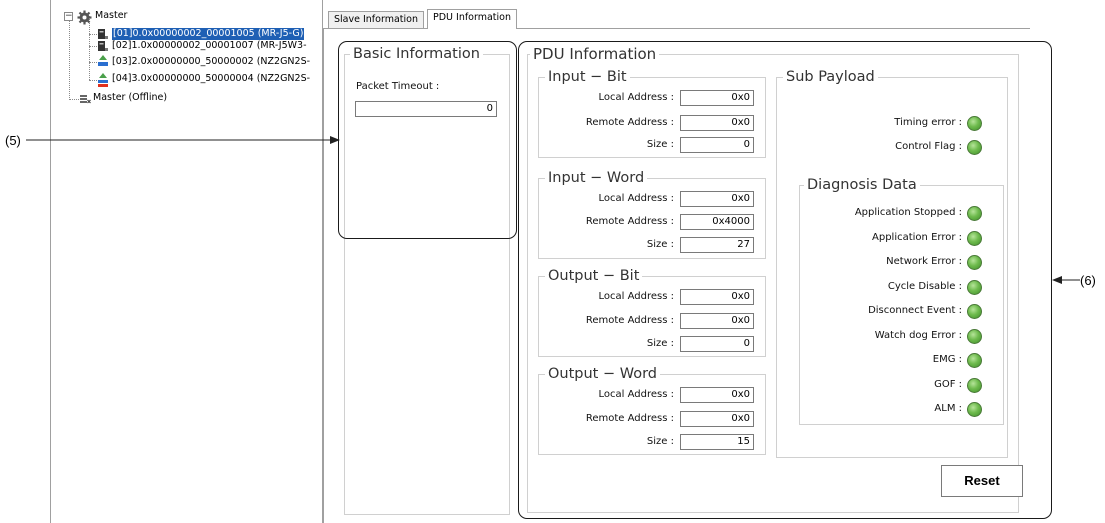  What do you see at coordinates (111, 15) in the screenshot?
I see `tree-item-label: Master` at bounding box center [111, 15].